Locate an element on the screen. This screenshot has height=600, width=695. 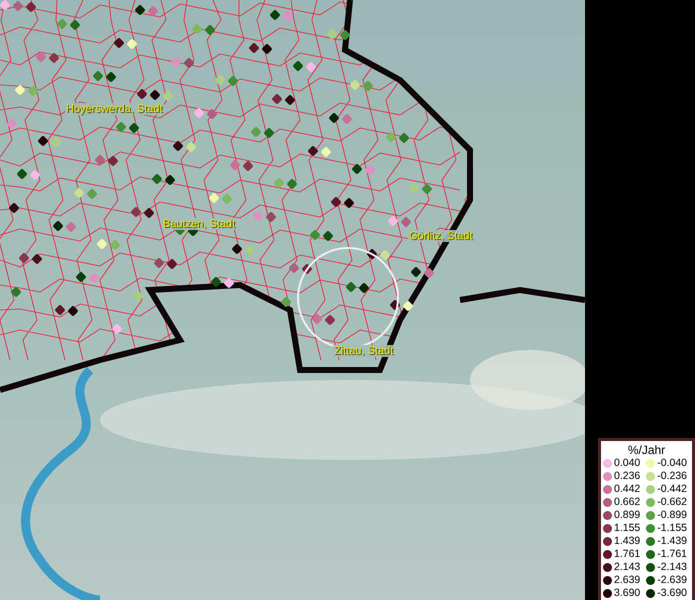
place-label: Hoyerswerda, Stadt is located at coordinates (114, 109).